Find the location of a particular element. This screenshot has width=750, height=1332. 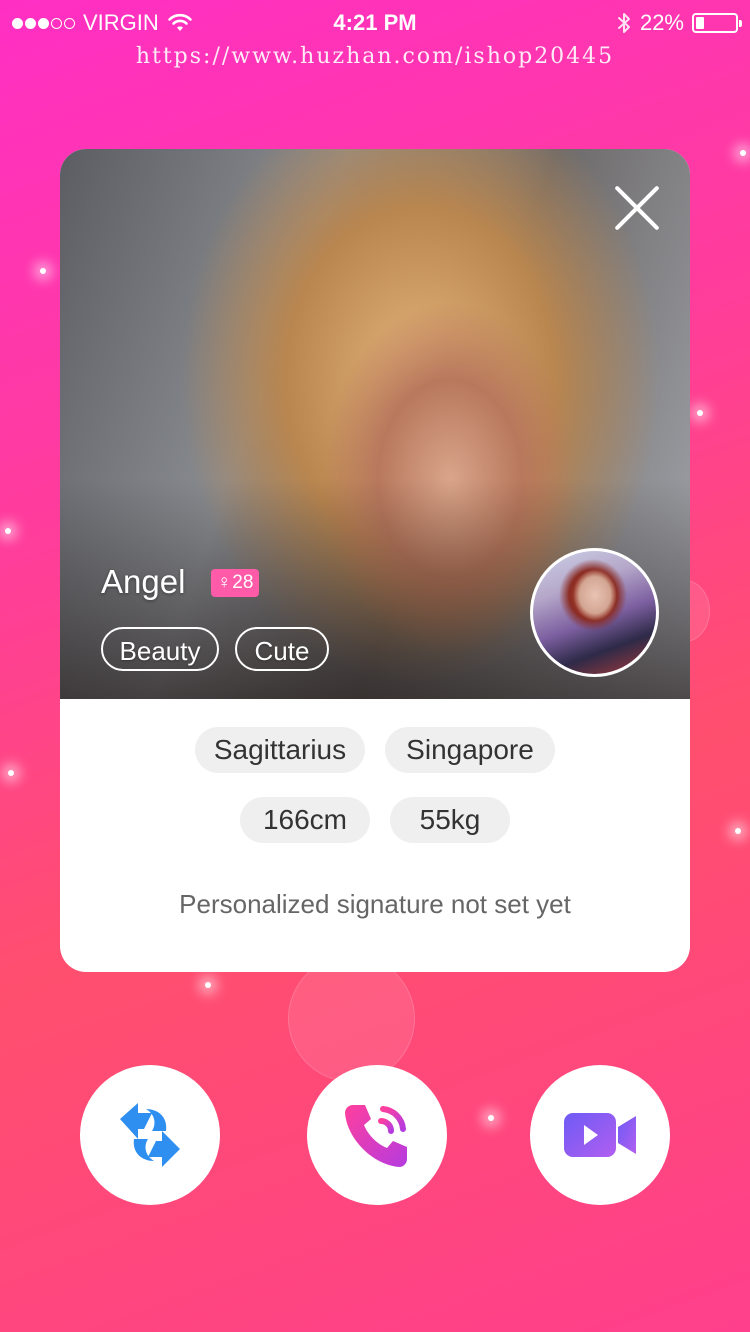

tag-cute: Cute is located at coordinates (282, 649).